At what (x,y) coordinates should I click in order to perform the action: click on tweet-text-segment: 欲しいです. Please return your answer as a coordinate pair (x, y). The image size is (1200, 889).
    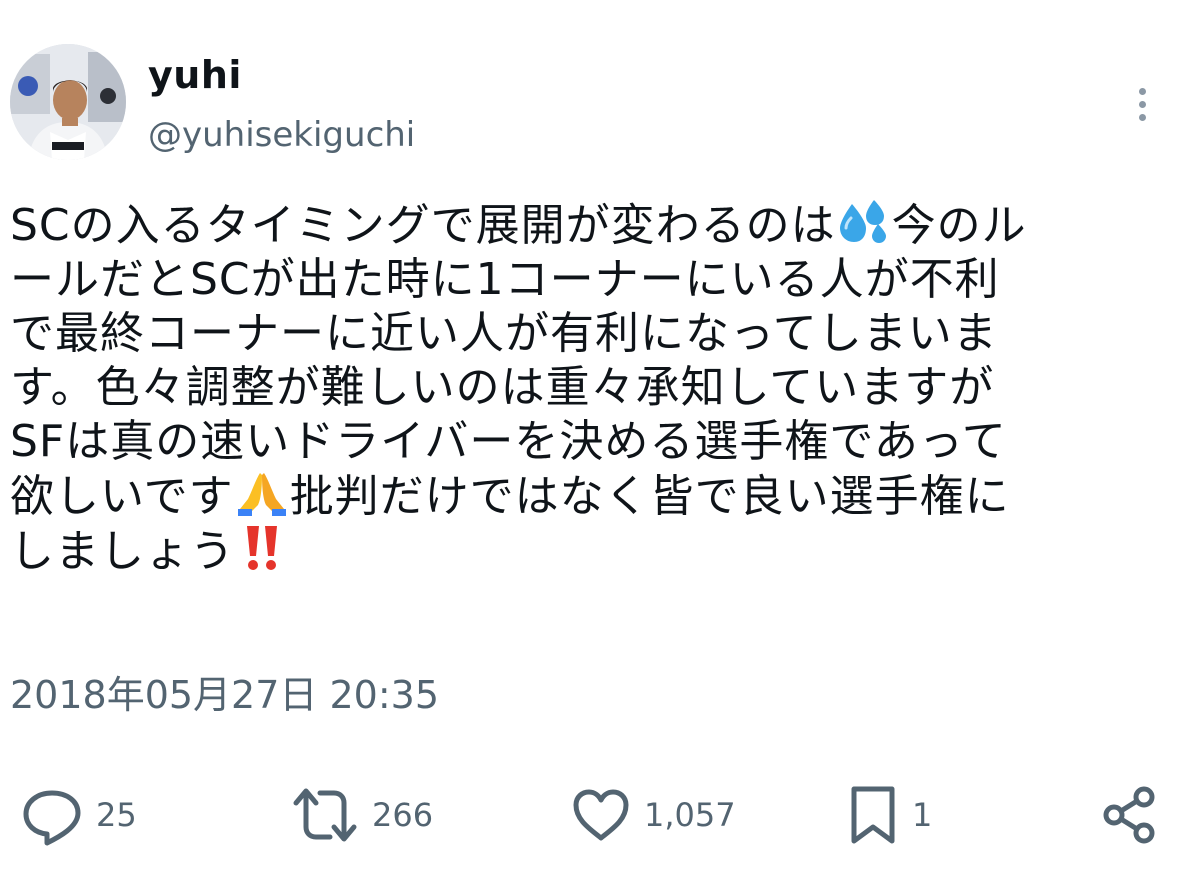
    Looking at the image, I should click on (122, 496).